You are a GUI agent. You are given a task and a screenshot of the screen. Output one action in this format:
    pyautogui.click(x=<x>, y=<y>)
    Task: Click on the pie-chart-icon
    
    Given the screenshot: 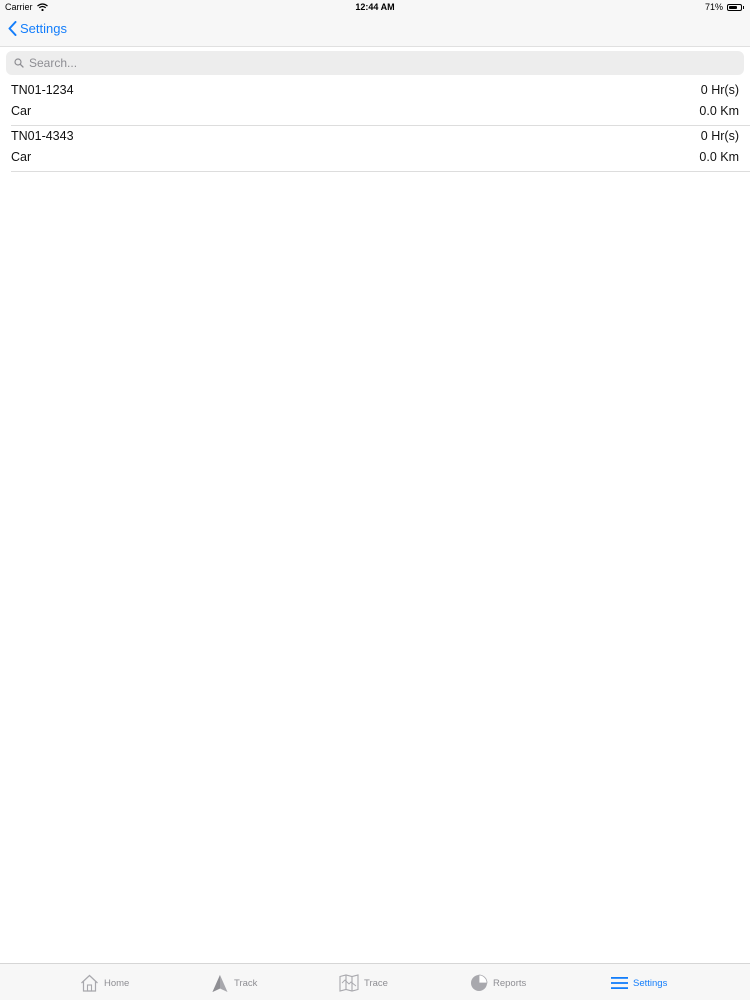 What is the action you would take?
    pyautogui.click(x=479, y=982)
    